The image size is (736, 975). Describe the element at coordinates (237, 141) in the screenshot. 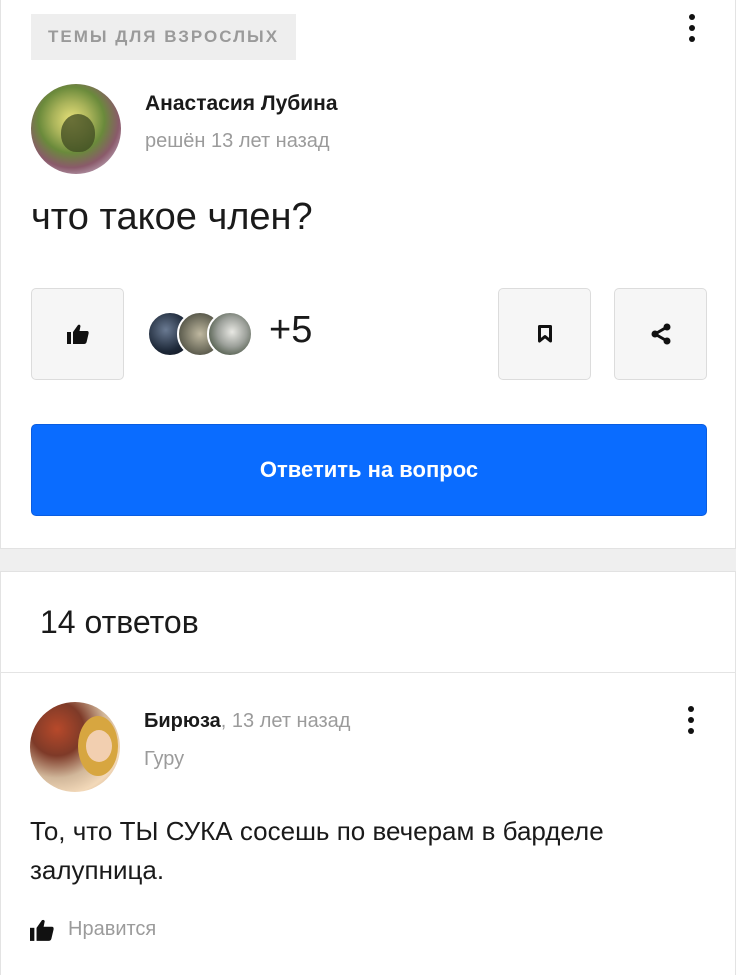

I see `question-status: решён 13 лет назад` at that location.